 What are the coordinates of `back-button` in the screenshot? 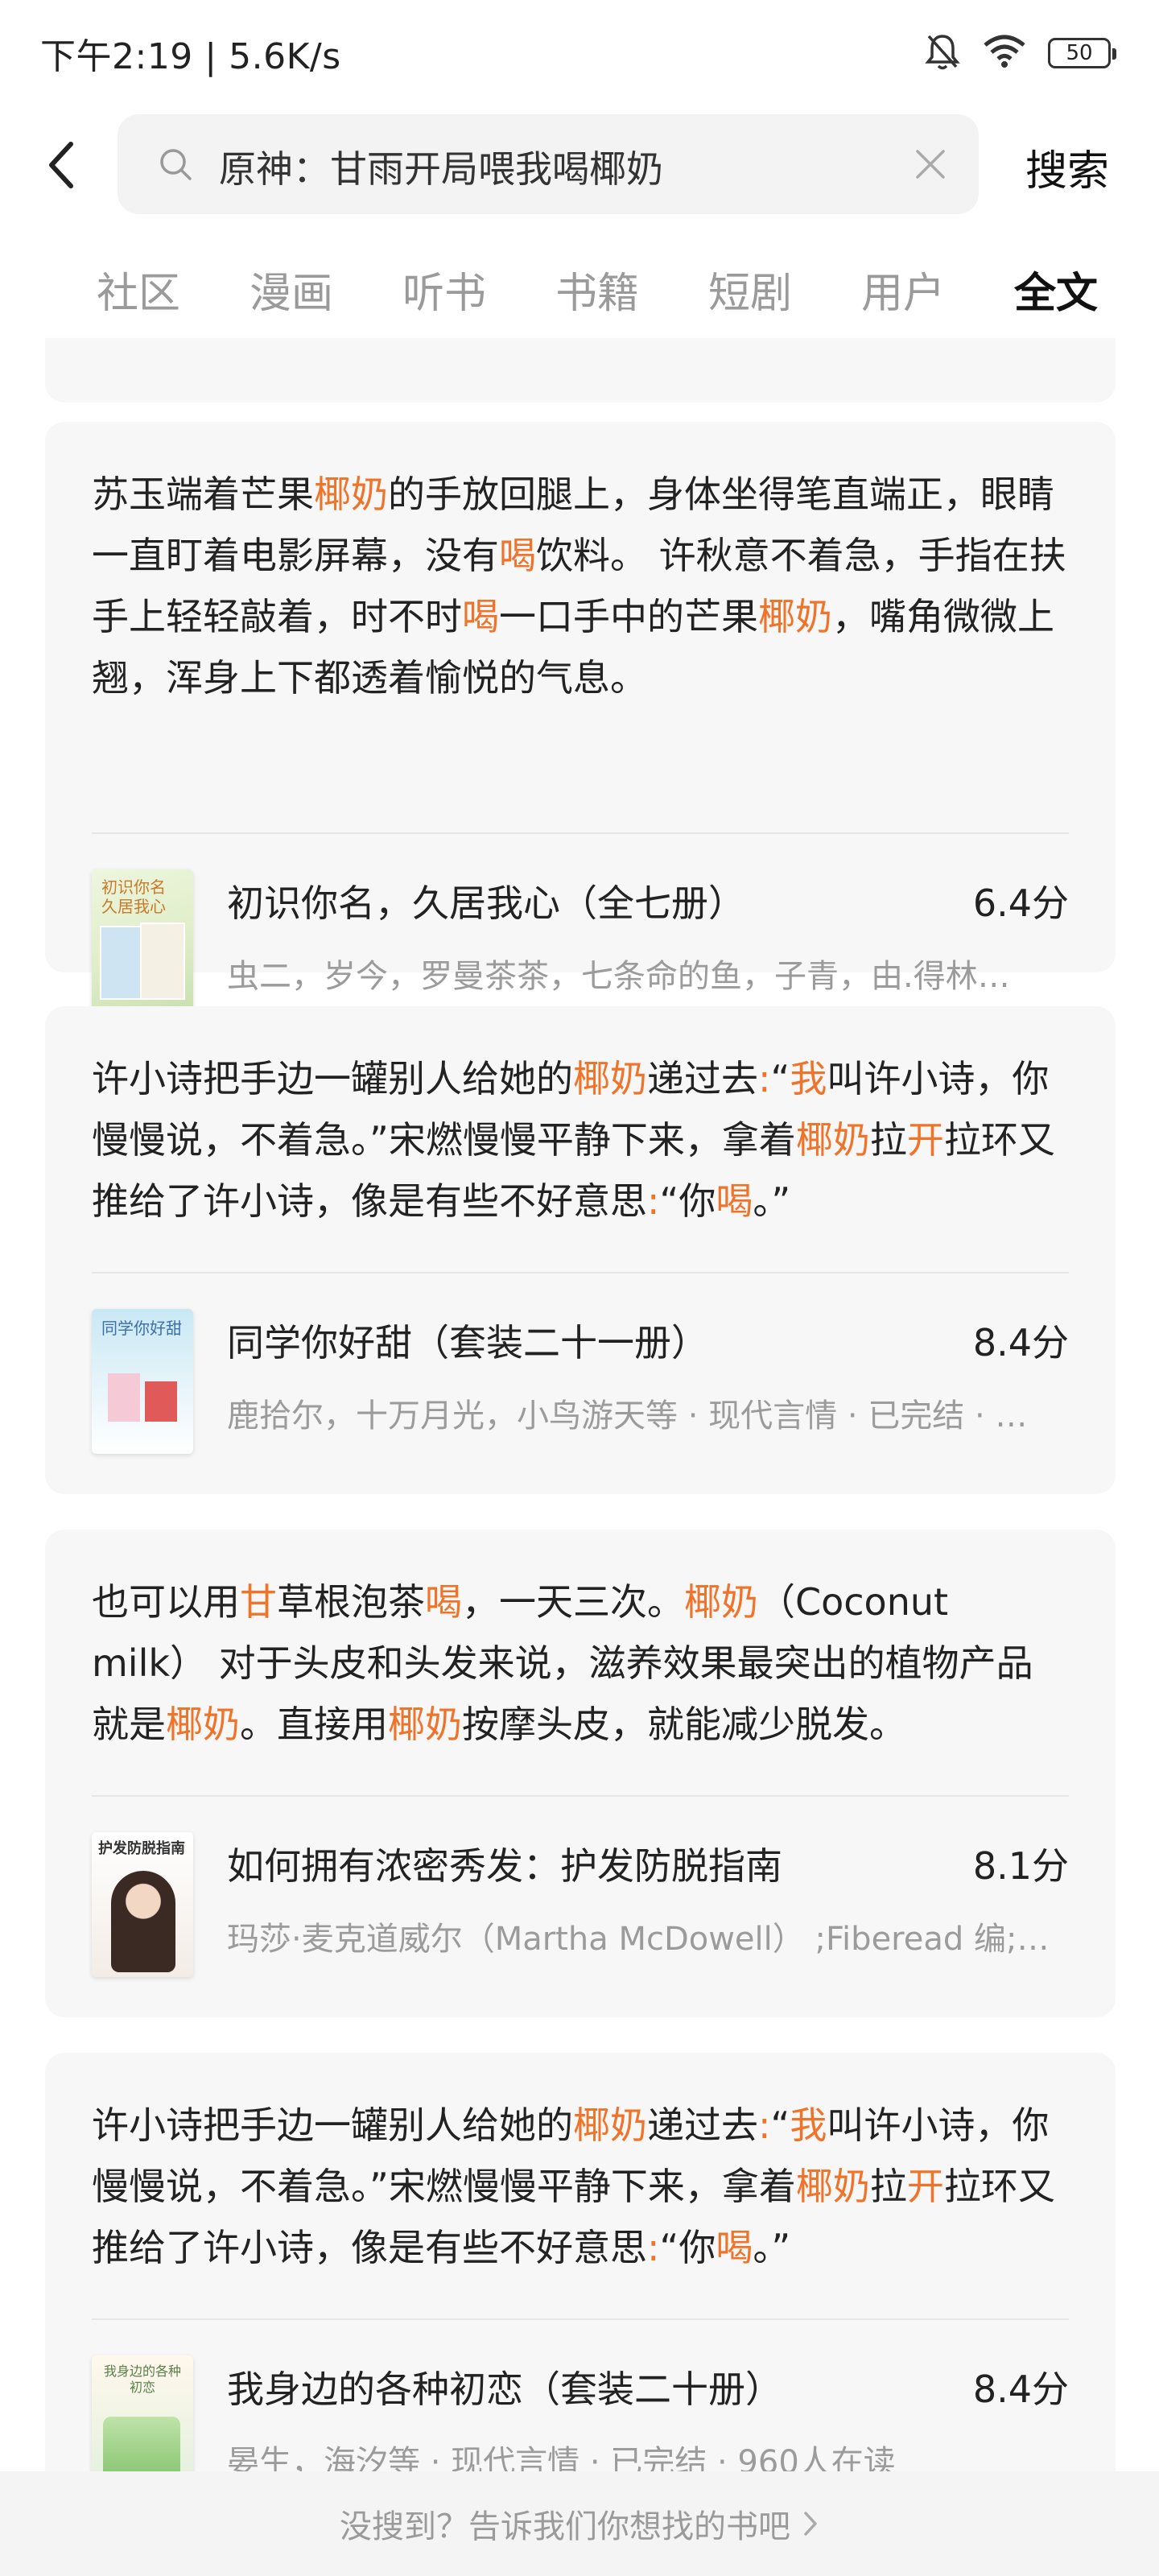 It's located at (61, 165).